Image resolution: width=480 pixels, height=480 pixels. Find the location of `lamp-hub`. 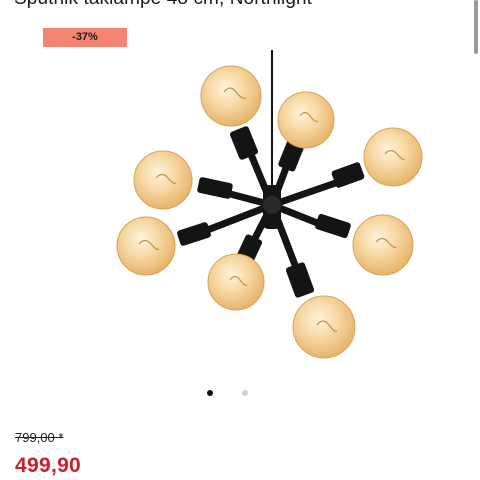

lamp-hub is located at coordinates (272, 207).